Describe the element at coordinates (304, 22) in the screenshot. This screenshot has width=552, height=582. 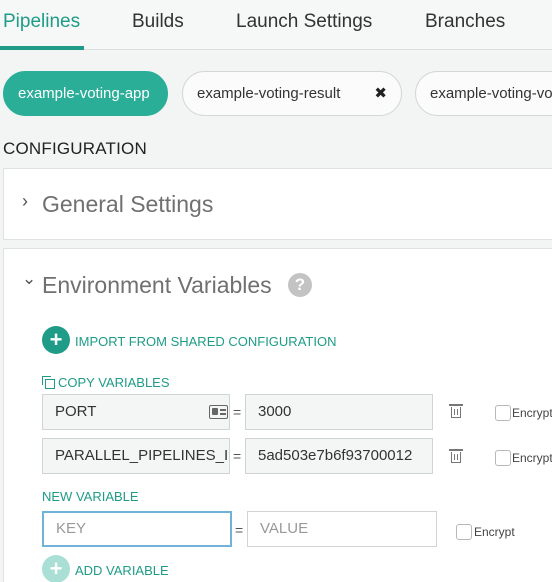
I see `tab-launch-settings: Launch Settings` at that location.